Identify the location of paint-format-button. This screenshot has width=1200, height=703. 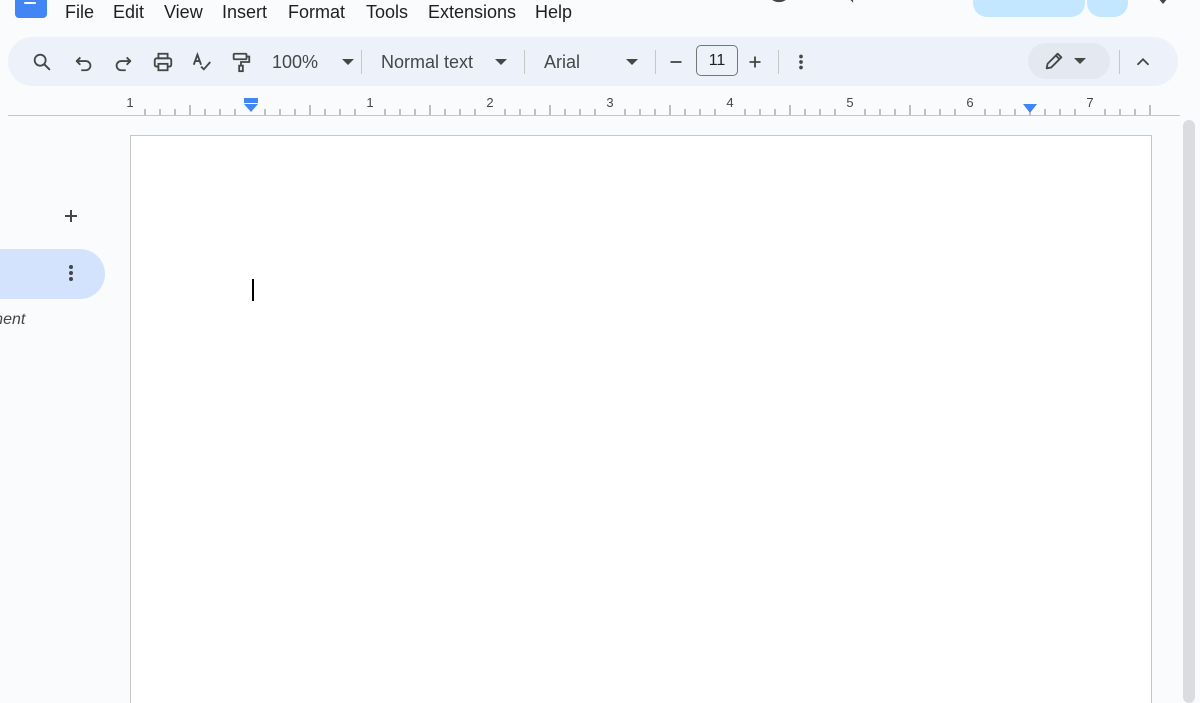
(241, 62).